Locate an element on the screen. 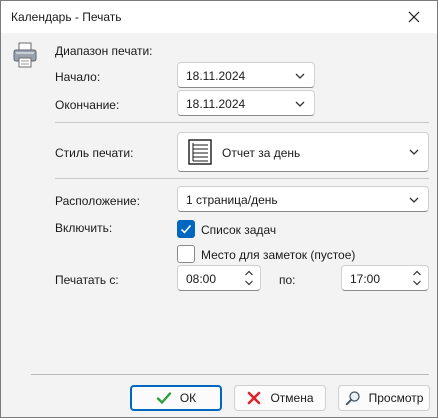 This screenshot has width=438, height=418. to-time-value: 17:00 is located at coordinates (365, 279).